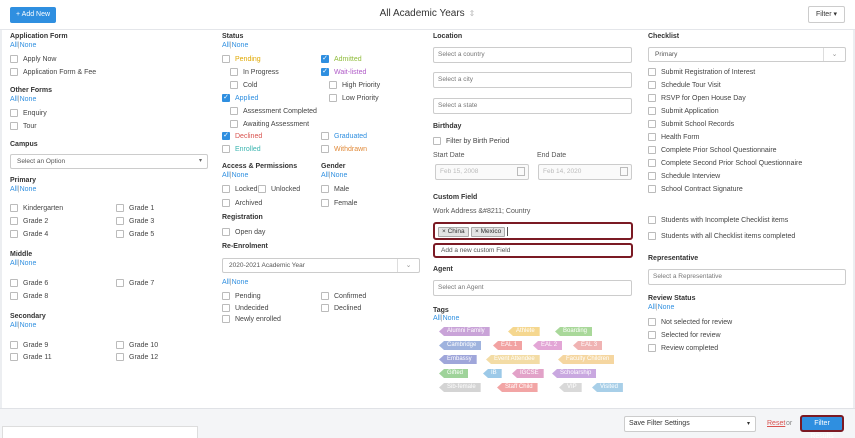  Describe the element at coordinates (33, 59) in the screenshot. I see `checkbox-apply-now: Apply Now` at that location.